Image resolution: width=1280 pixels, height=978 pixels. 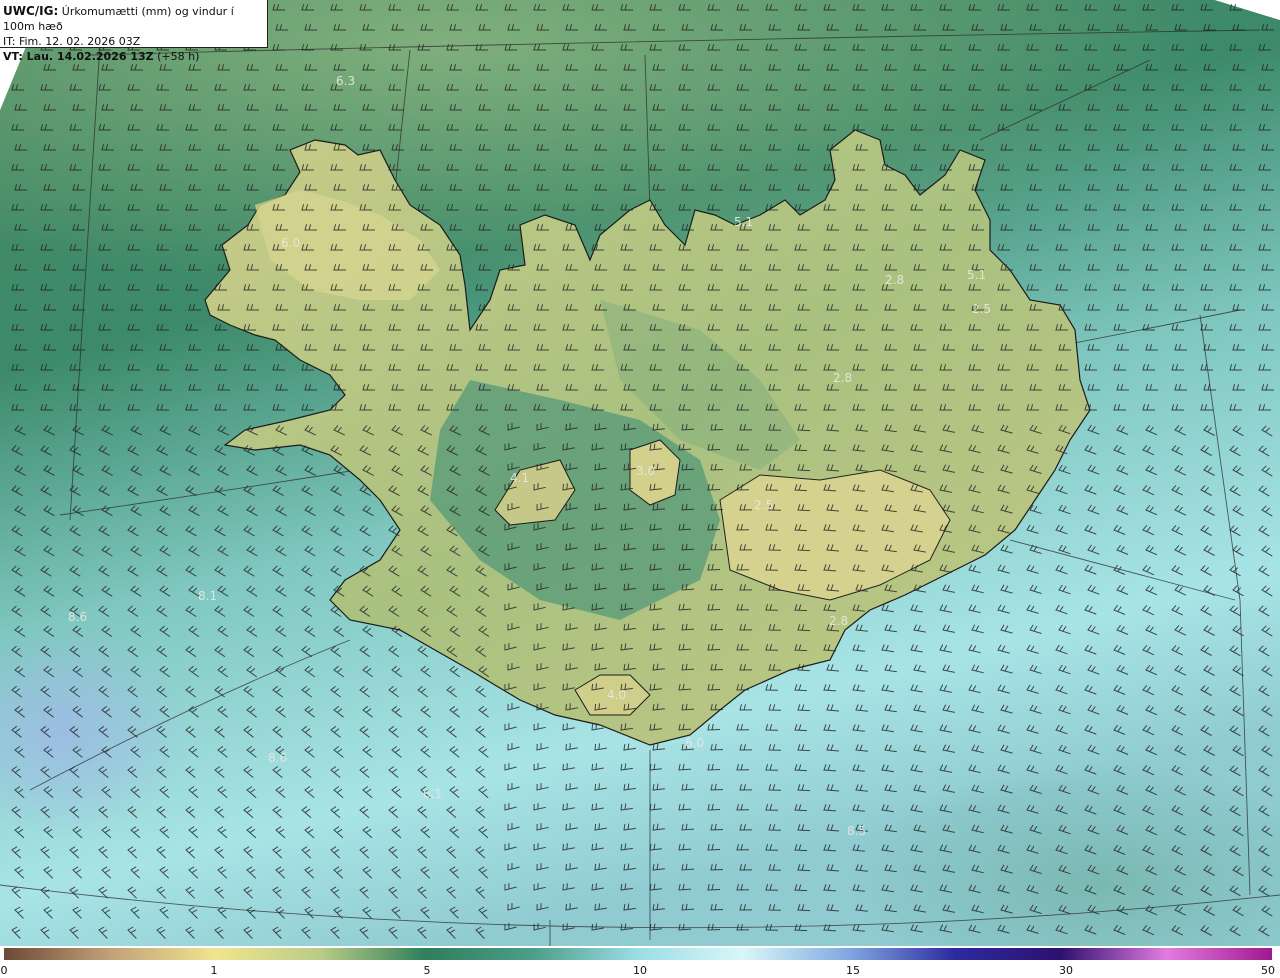 What do you see at coordinates (616, 695) in the screenshot?
I see `map-label: 4.0` at bounding box center [616, 695].